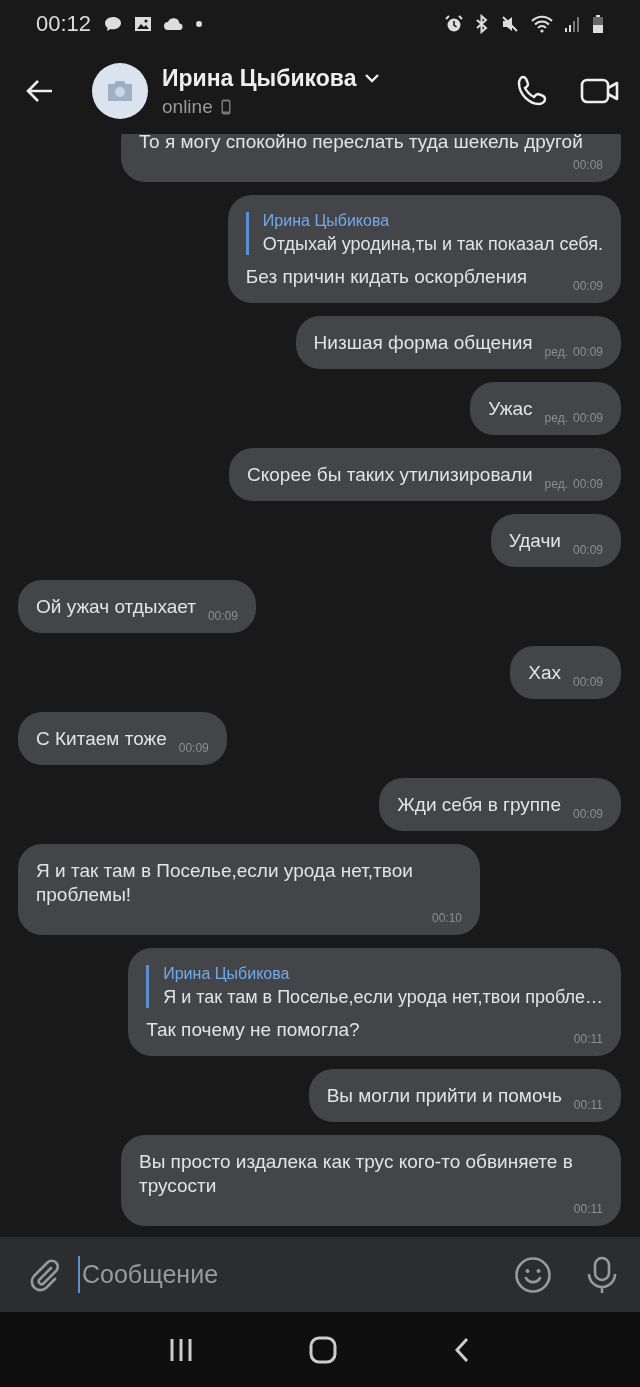  What do you see at coordinates (446, 918) in the screenshot?
I see `message-time: 00:10` at bounding box center [446, 918].